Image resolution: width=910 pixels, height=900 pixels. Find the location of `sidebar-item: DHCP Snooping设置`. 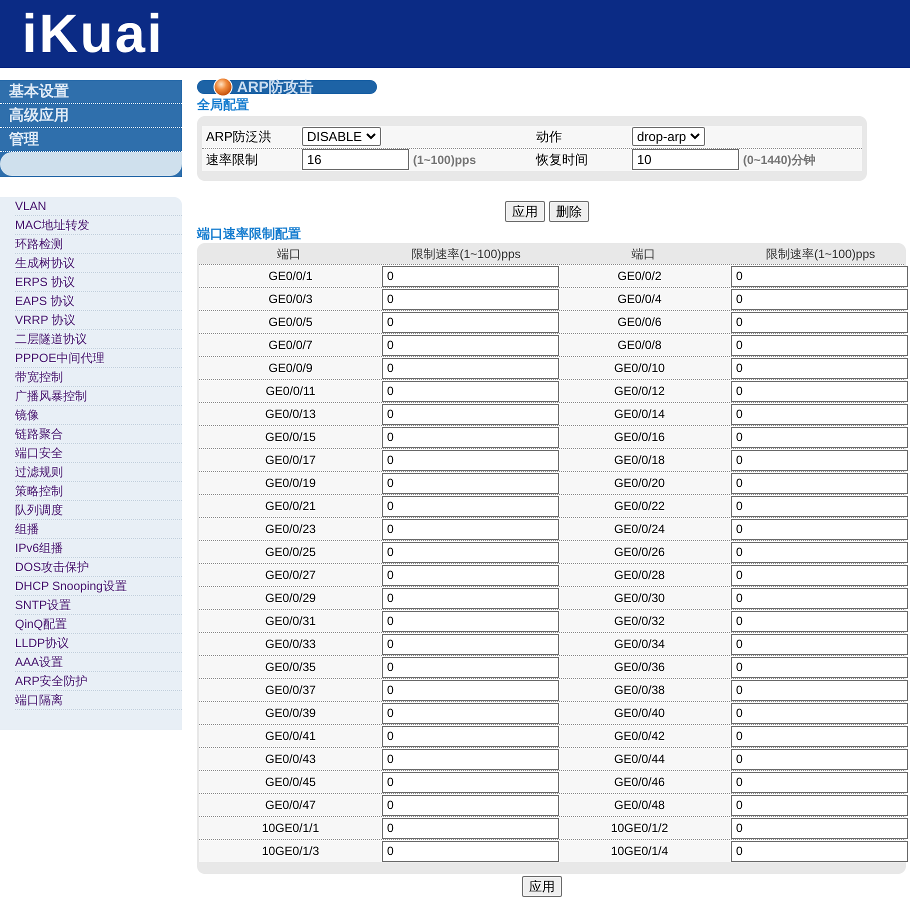

sidebar-item: DHCP Snooping设置 is located at coordinates (98, 586).